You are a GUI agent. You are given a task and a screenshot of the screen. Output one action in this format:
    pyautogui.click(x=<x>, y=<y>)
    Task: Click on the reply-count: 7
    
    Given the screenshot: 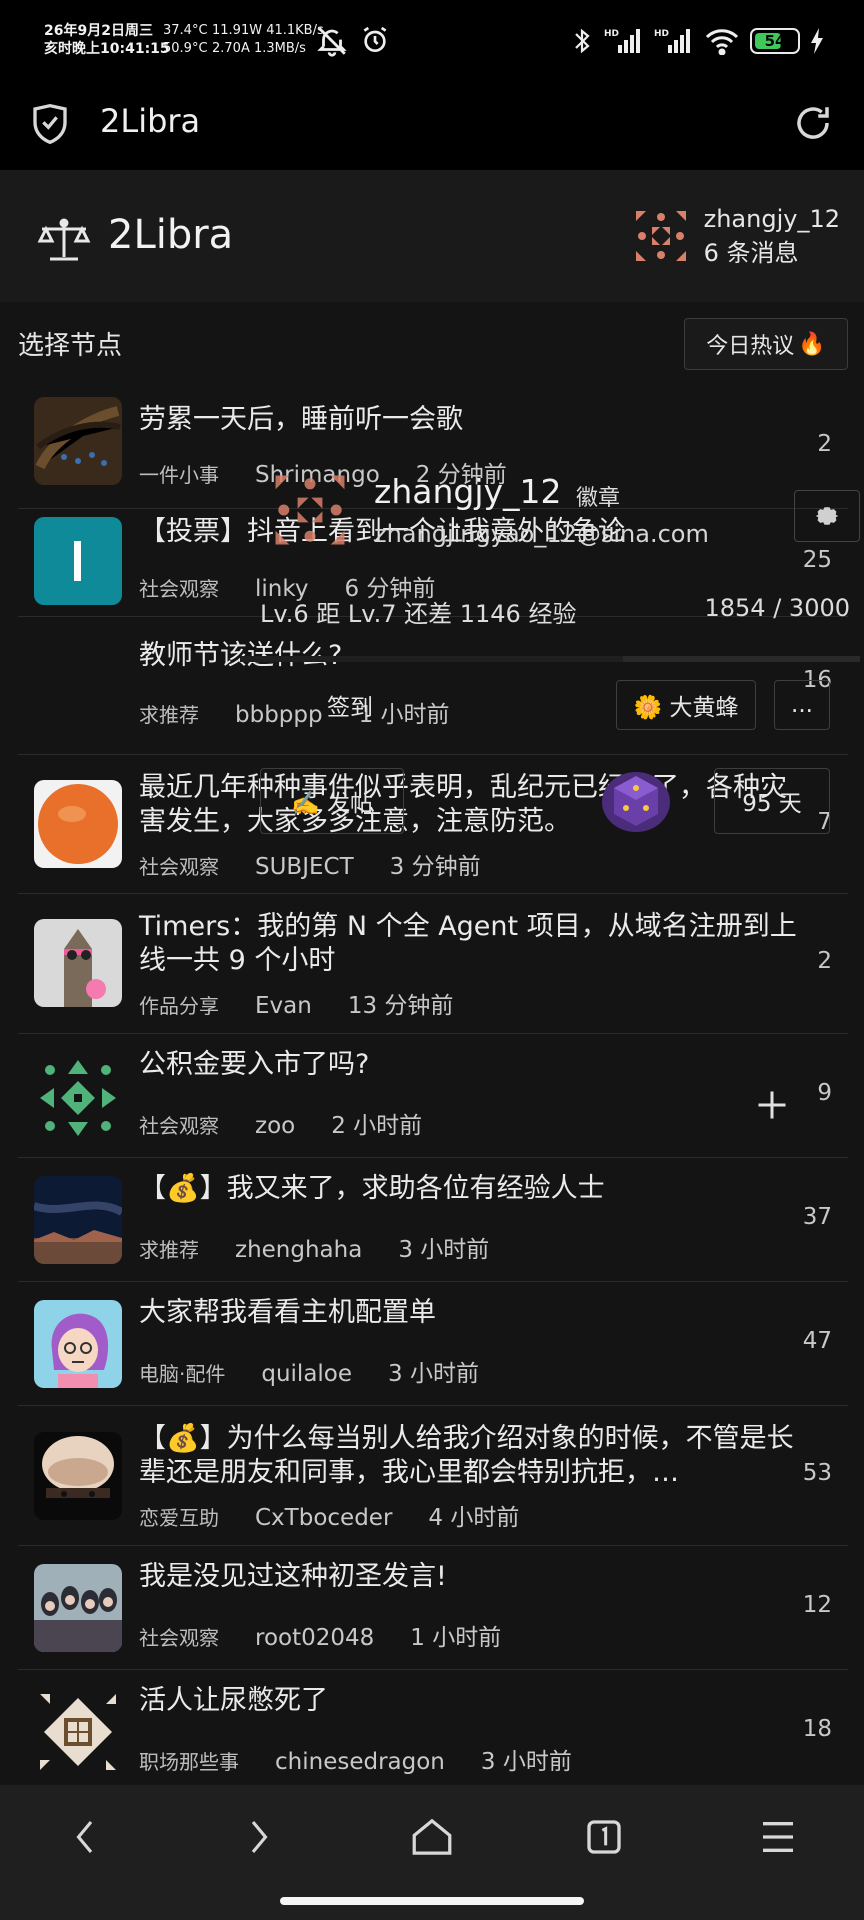 What is the action you would take?
    pyautogui.click(x=824, y=822)
    